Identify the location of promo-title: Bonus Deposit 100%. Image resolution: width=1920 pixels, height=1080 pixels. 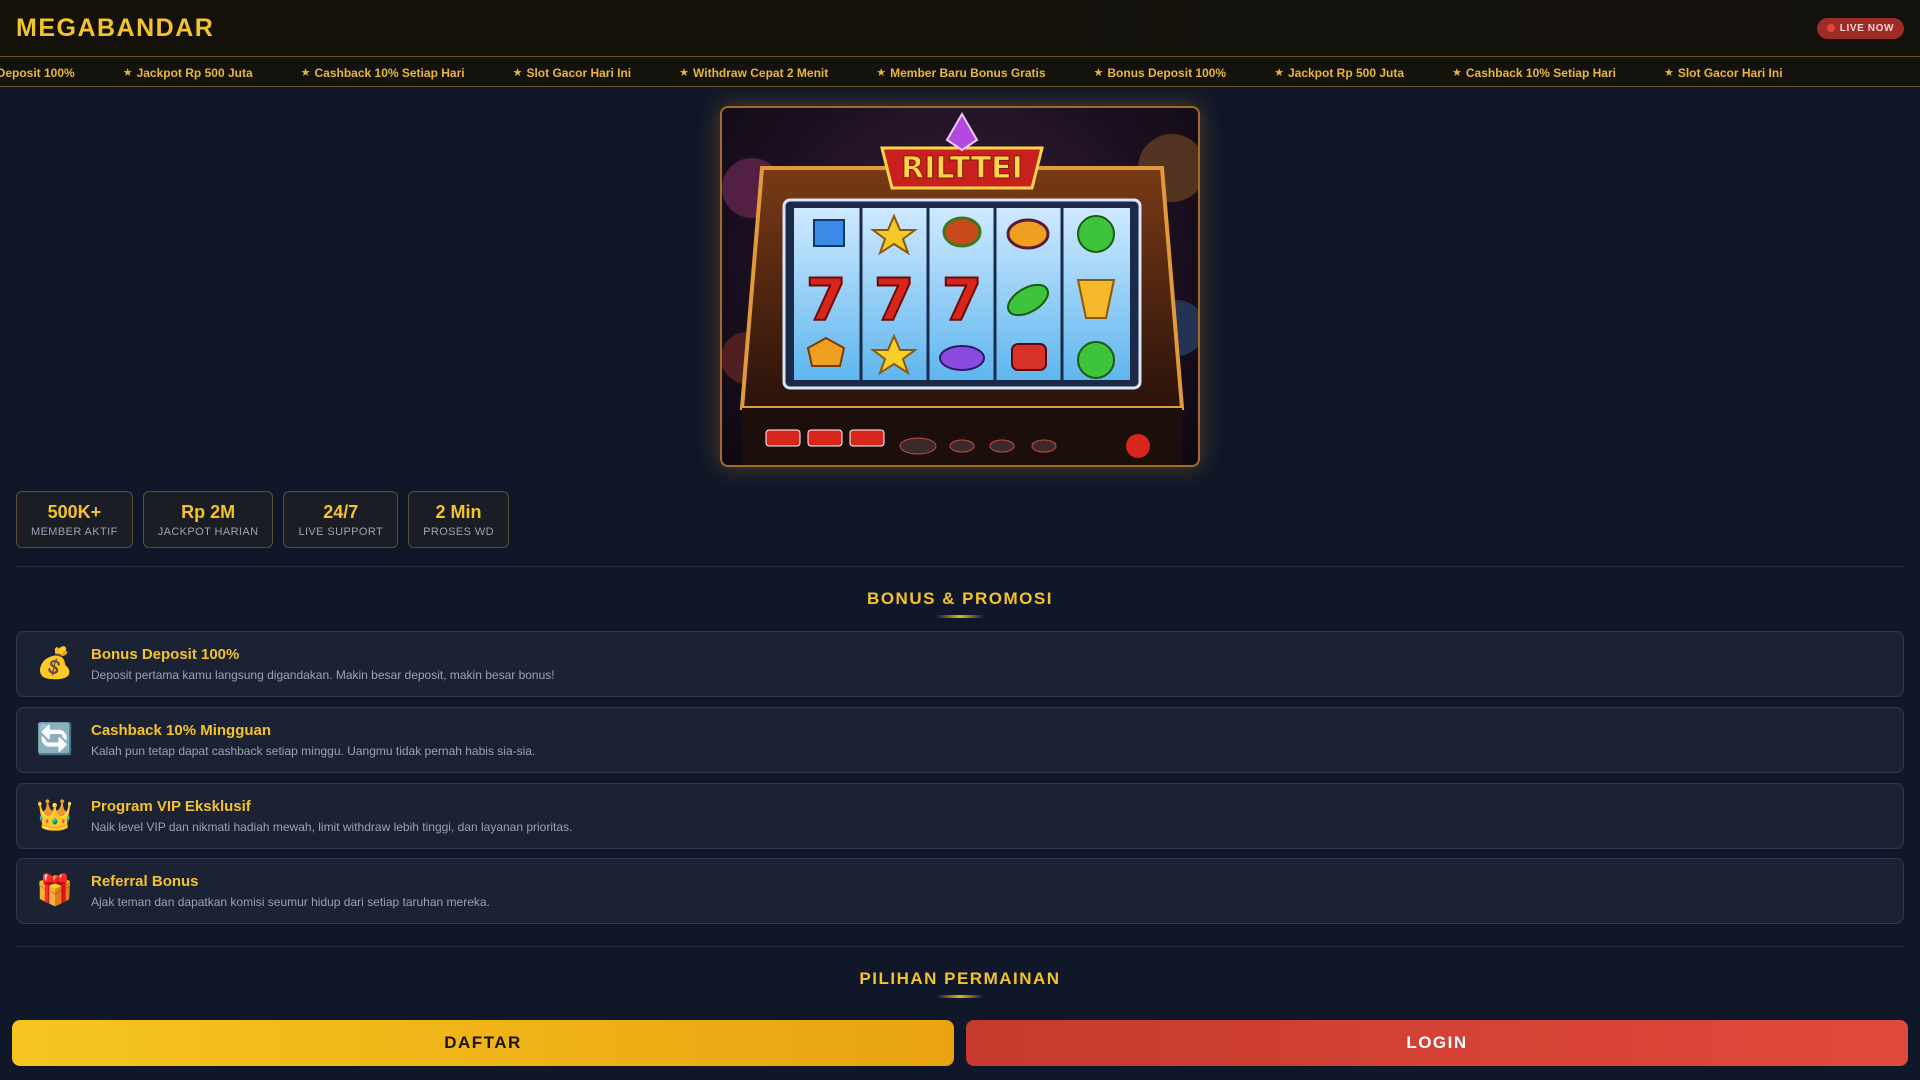
(165, 654).